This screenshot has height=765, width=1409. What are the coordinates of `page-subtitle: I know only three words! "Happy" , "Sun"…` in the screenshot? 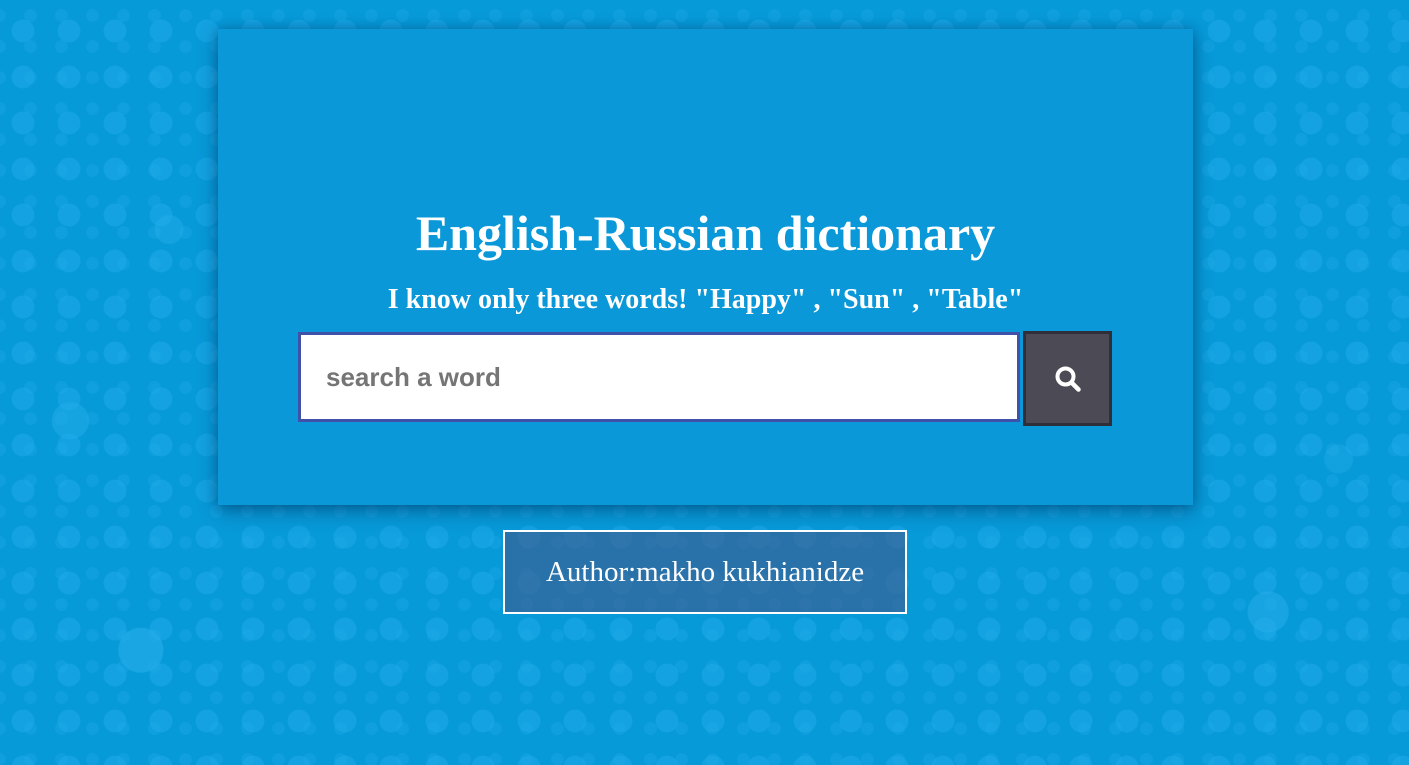 It's located at (705, 299).